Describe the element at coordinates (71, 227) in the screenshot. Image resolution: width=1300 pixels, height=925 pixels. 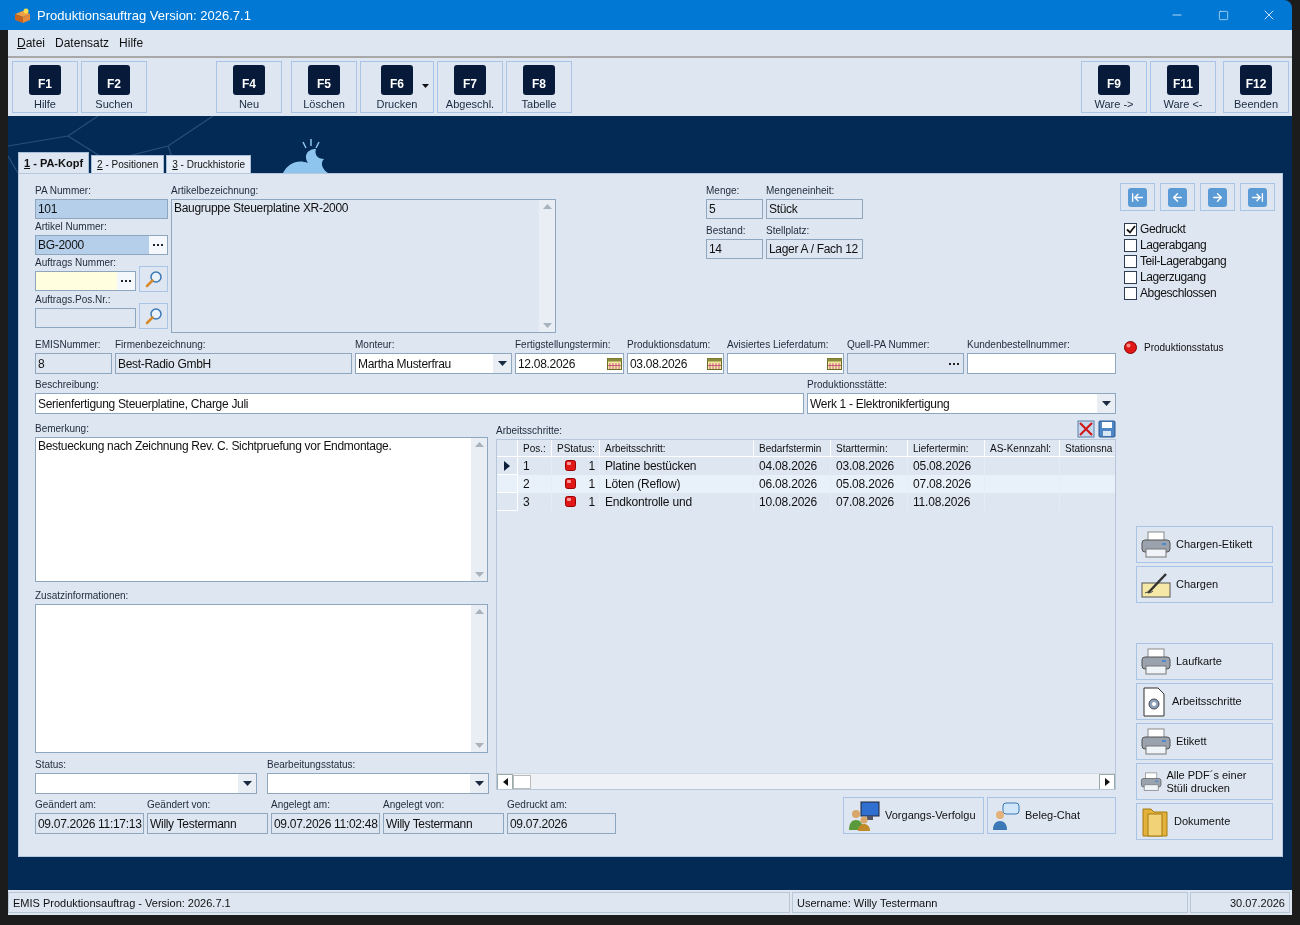
I see `field-label: Artikel Nummer:` at that location.